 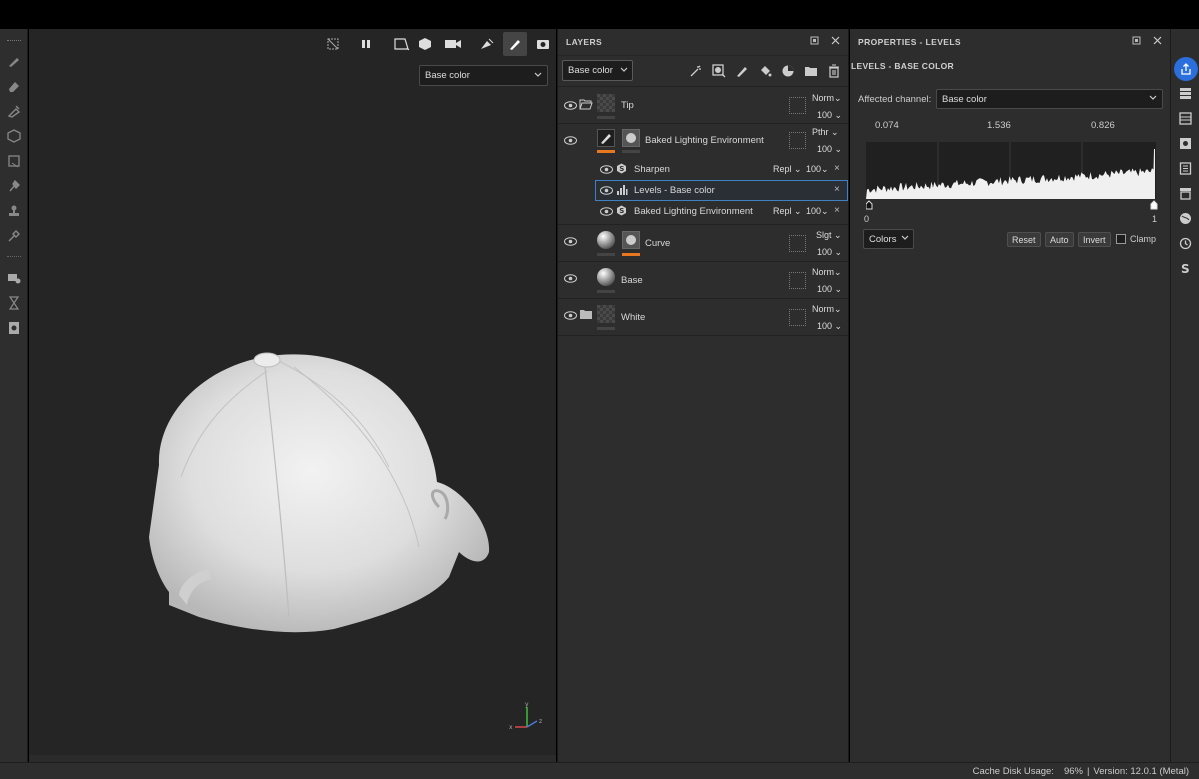 What do you see at coordinates (427, 44) in the screenshot?
I see `3d-view-button` at bounding box center [427, 44].